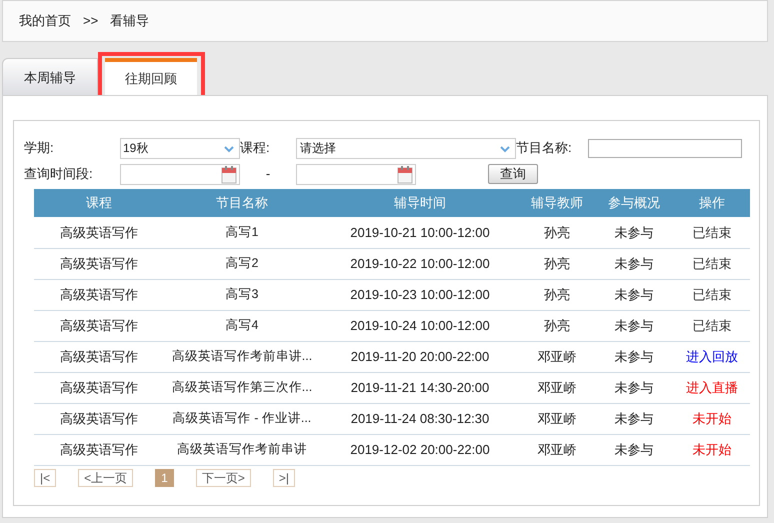 This screenshot has height=523, width=774. Describe the element at coordinates (283, 477) in the screenshot. I see `pager-button: >|` at that location.